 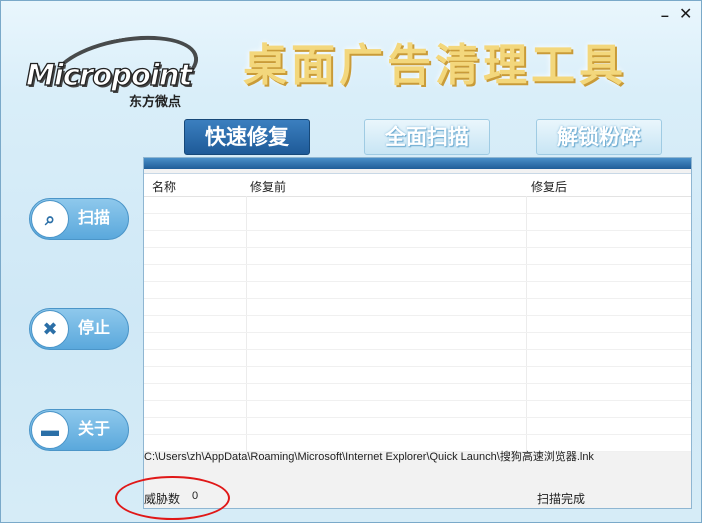 What do you see at coordinates (94, 328) in the screenshot?
I see `stop-button-label: 停止` at bounding box center [94, 328].